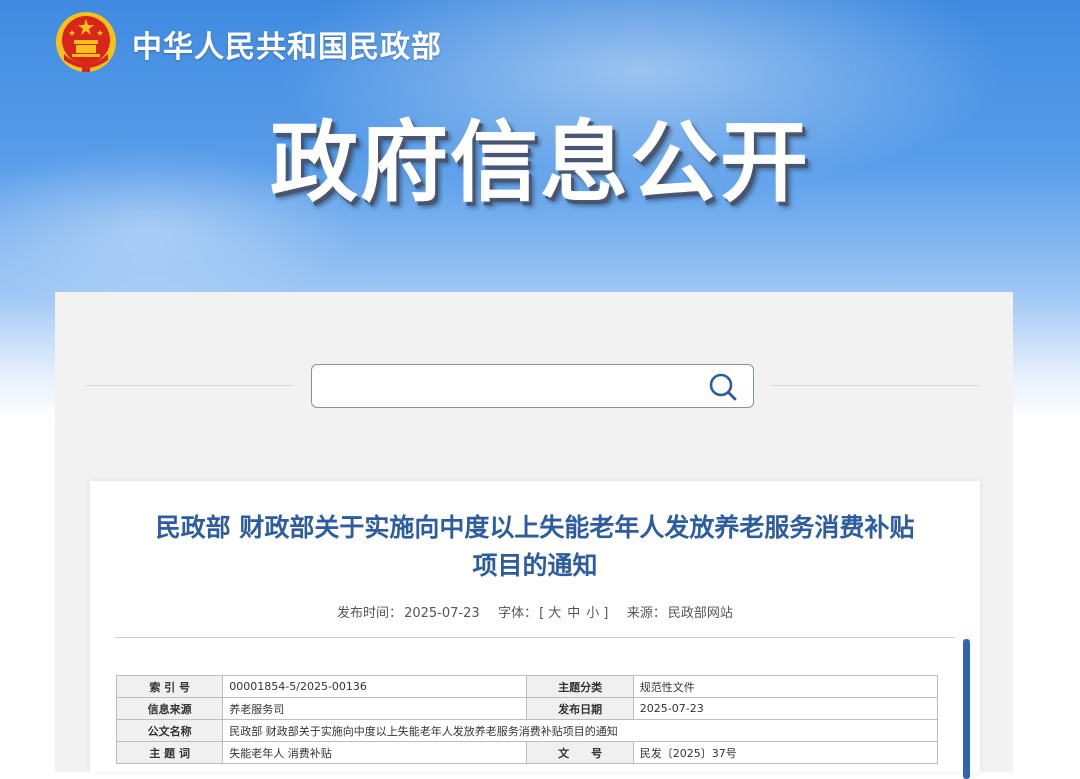 This screenshot has width=1080, height=779. Describe the element at coordinates (785, 753) in the screenshot. I see `info-value-doc-number: 民发〔2025〕37号` at that location.